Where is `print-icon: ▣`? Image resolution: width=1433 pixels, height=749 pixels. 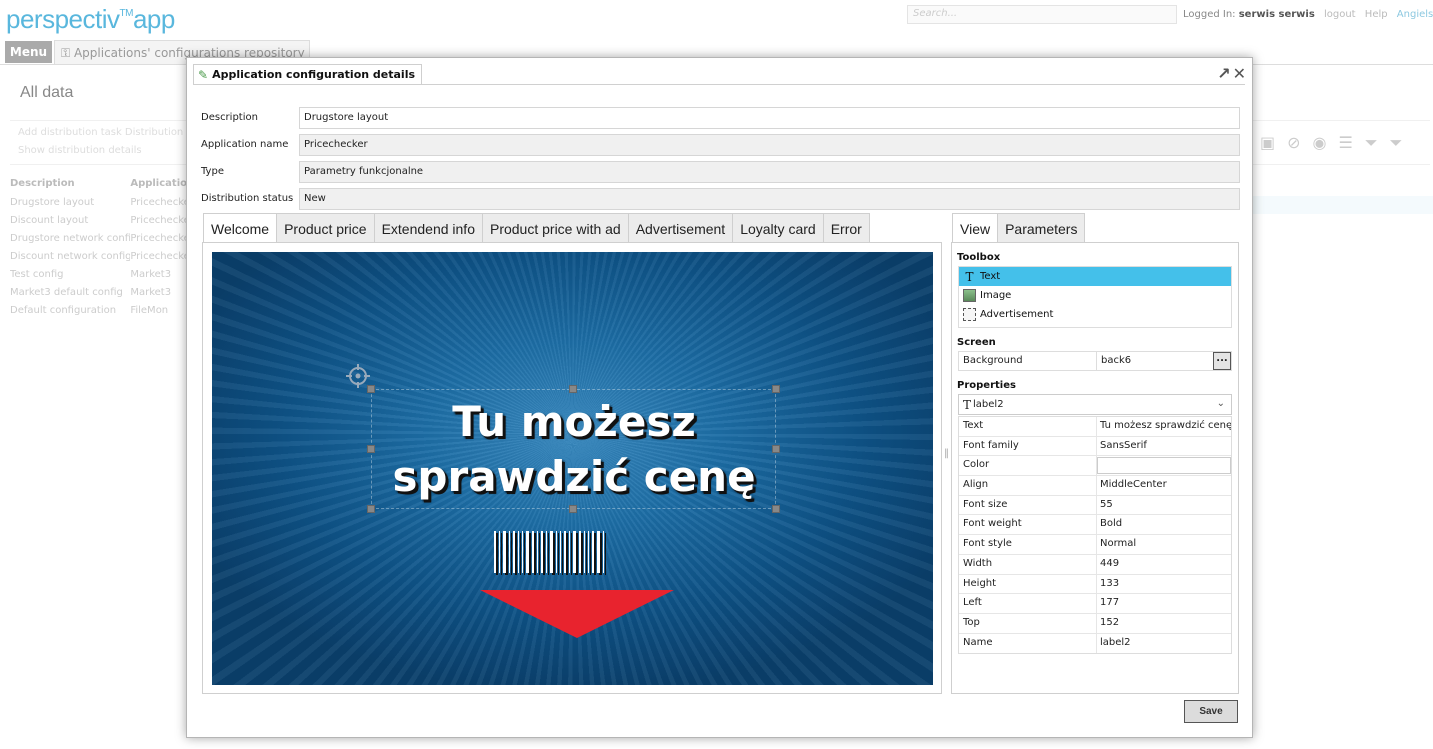
print-icon: ▣ is located at coordinates (1273, 142).